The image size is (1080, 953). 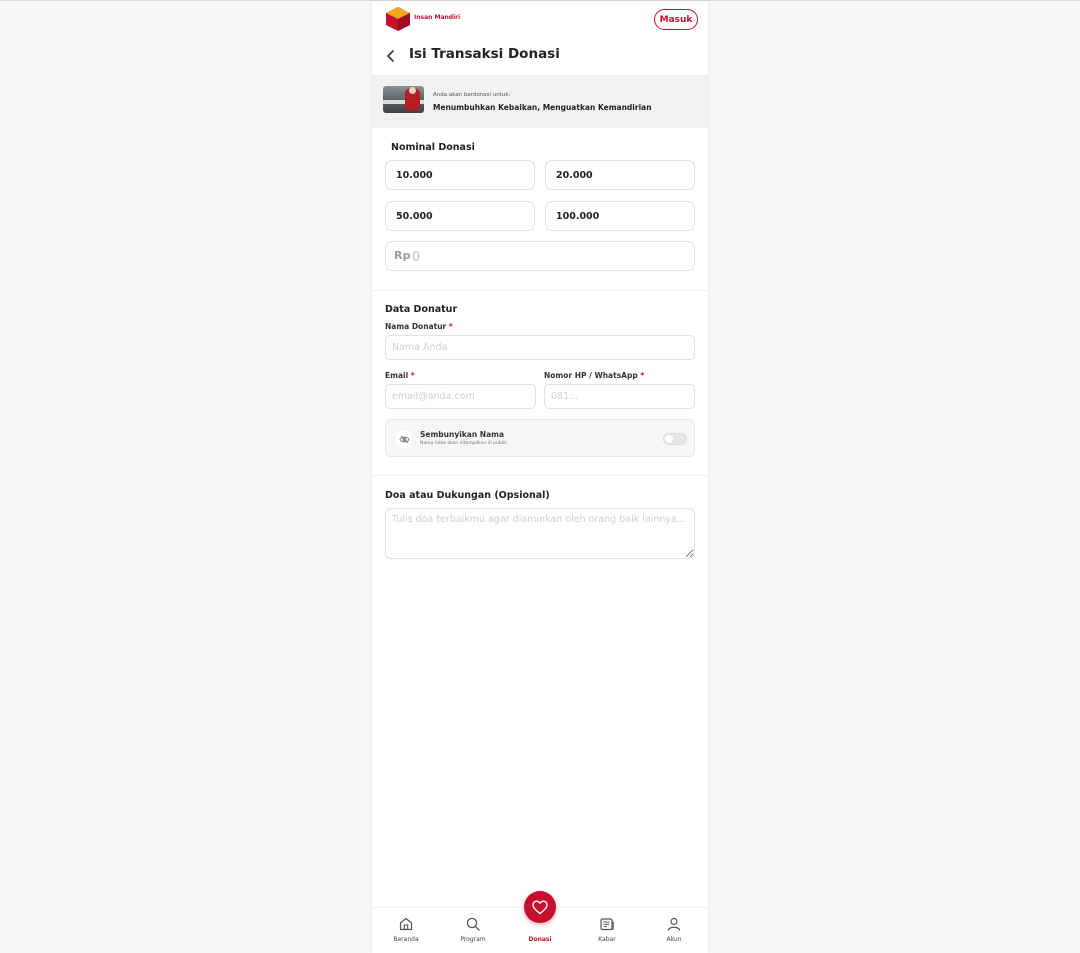 What do you see at coordinates (607, 924) in the screenshot?
I see `news-icon` at bounding box center [607, 924].